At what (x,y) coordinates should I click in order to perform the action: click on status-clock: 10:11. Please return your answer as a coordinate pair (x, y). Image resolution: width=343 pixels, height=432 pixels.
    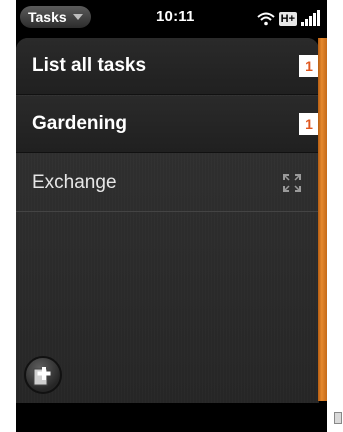
    Looking at the image, I should click on (175, 16).